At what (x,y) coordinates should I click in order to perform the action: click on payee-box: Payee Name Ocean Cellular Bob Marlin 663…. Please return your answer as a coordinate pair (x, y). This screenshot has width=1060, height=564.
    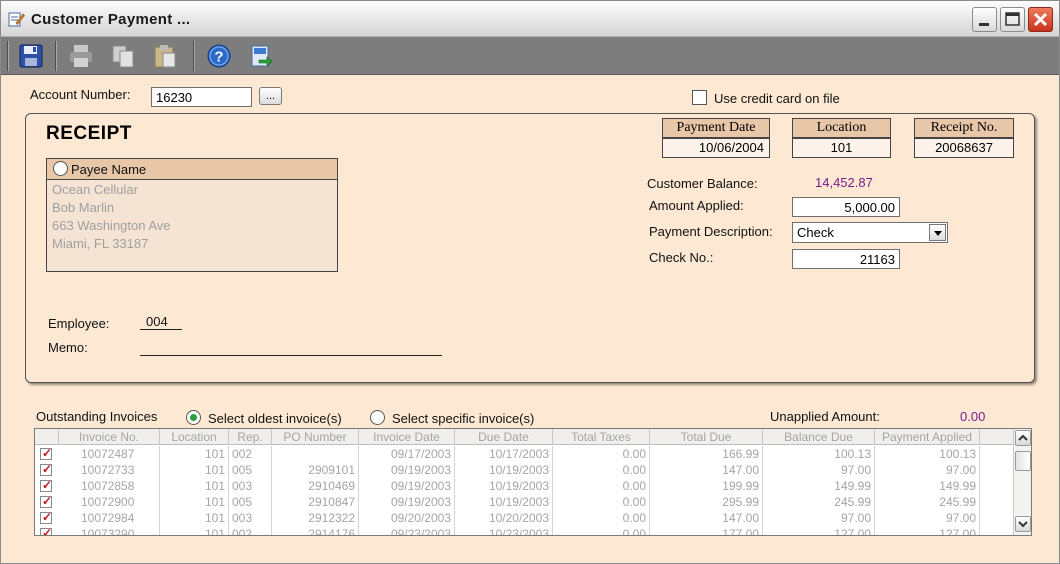
    Looking at the image, I should click on (192, 215).